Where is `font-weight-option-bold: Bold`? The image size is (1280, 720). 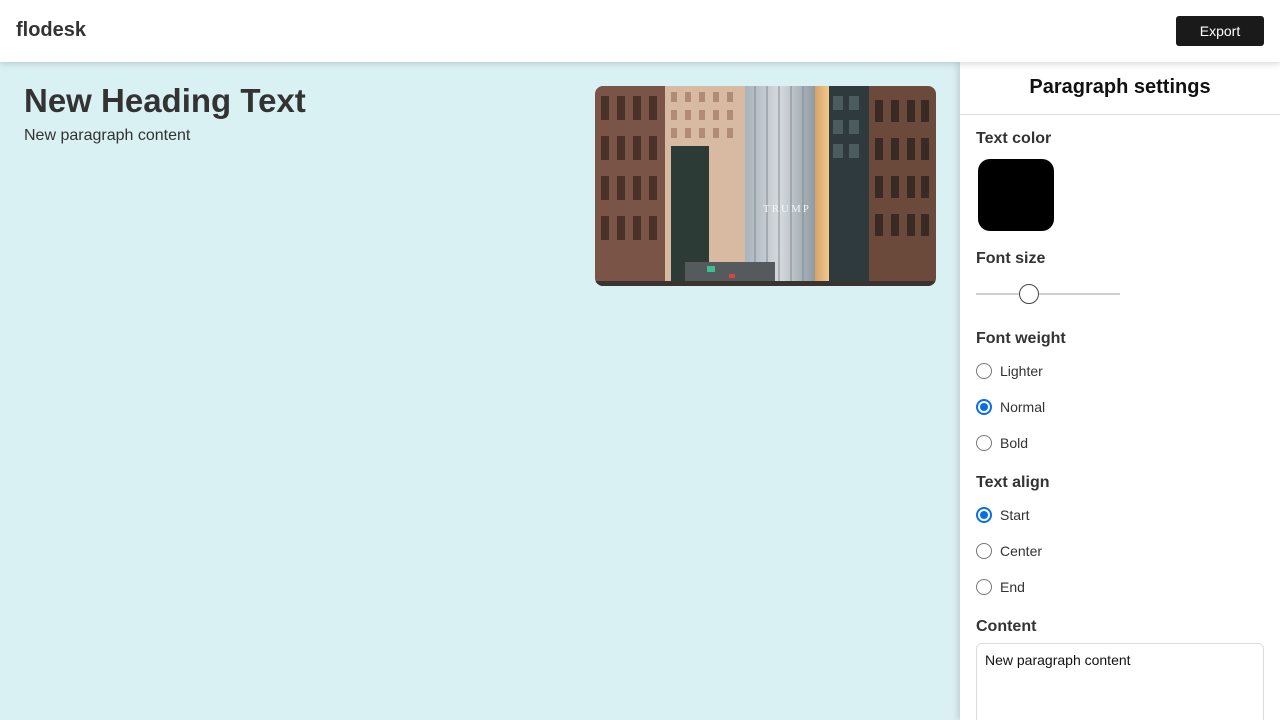 font-weight-option-bold: Bold is located at coordinates (1002, 443).